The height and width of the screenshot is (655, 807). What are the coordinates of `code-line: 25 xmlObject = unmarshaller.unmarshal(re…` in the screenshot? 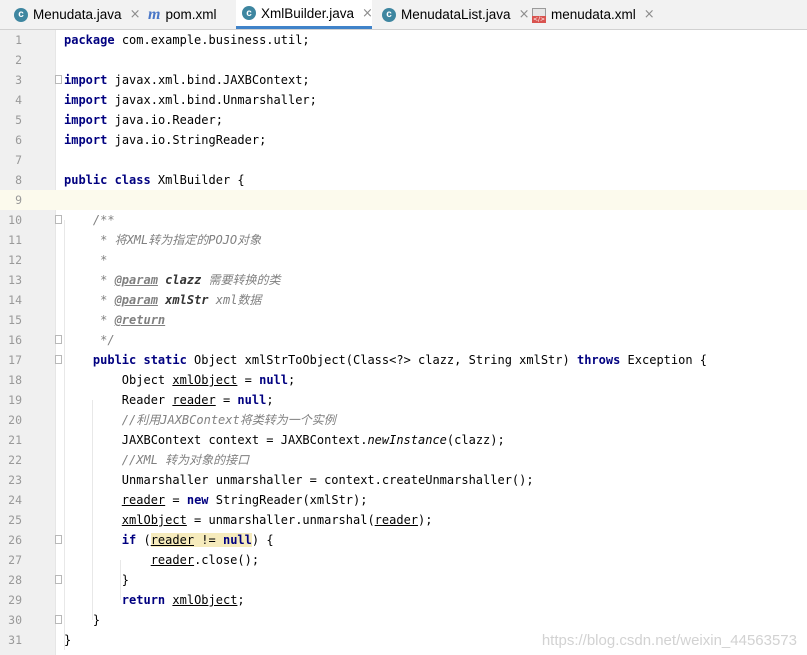 It's located at (403, 520).